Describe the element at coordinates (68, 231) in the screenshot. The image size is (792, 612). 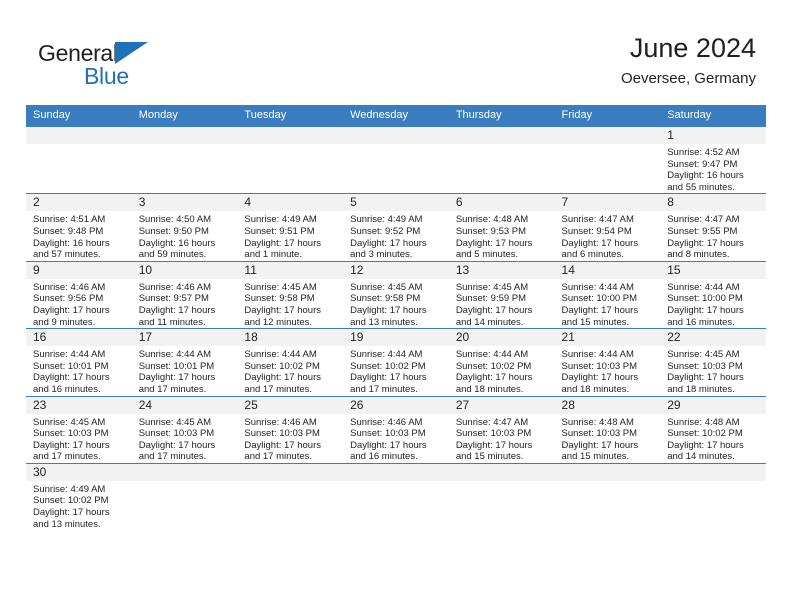
I see `sunset-time: Sunset: 9:48 PM` at that location.